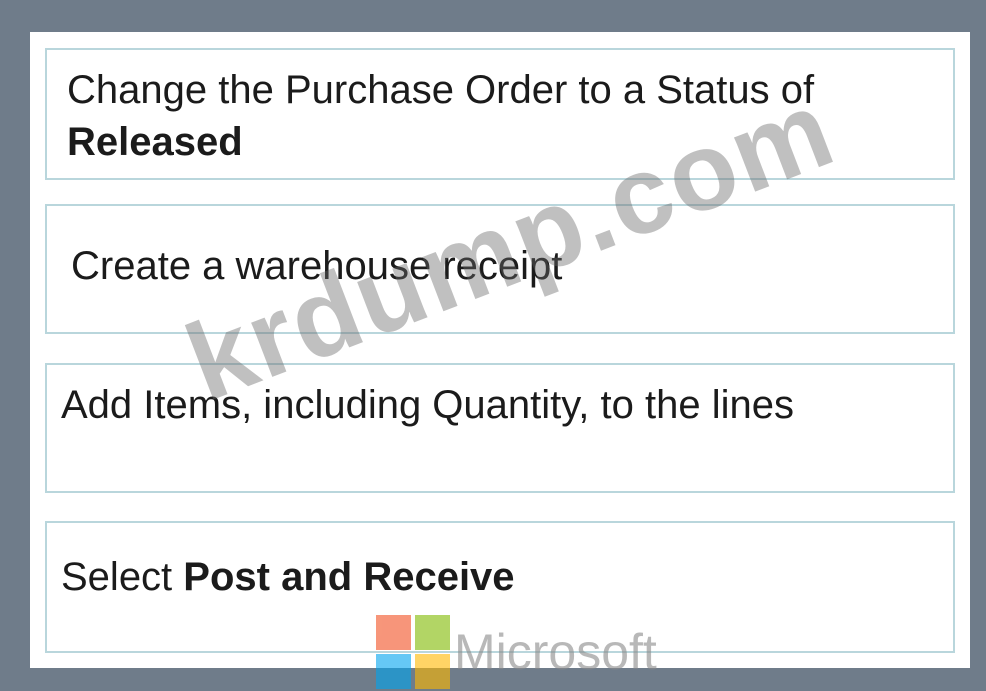  What do you see at coordinates (317, 266) in the screenshot?
I see `step-label: Create a warehouse receipt` at bounding box center [317, 266].